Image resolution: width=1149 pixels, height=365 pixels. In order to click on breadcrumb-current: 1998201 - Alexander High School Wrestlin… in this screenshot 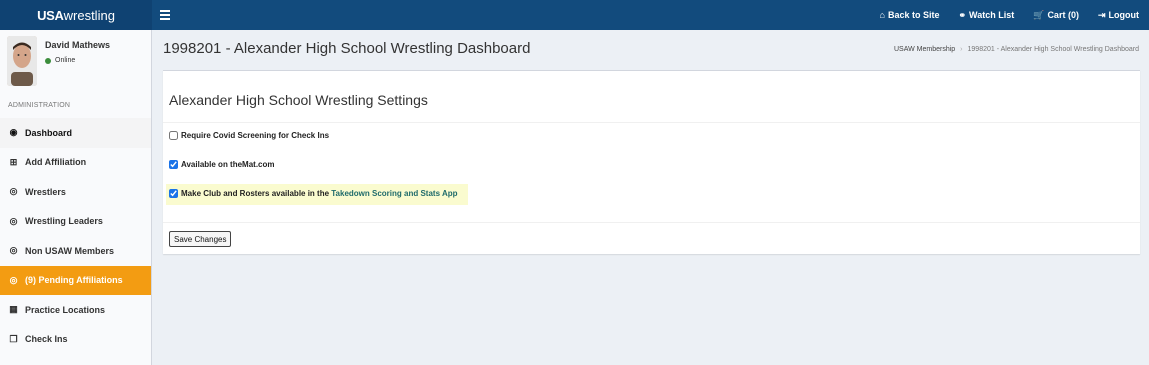, I will do `click(1053, 49)`.